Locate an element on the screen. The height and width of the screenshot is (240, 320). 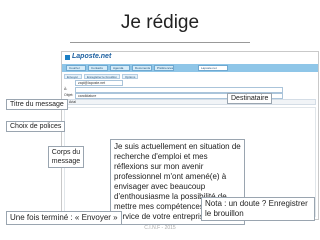
callout-envoyer: Une fois terminé : « Envoyer » is located at coordinates (64, 218).